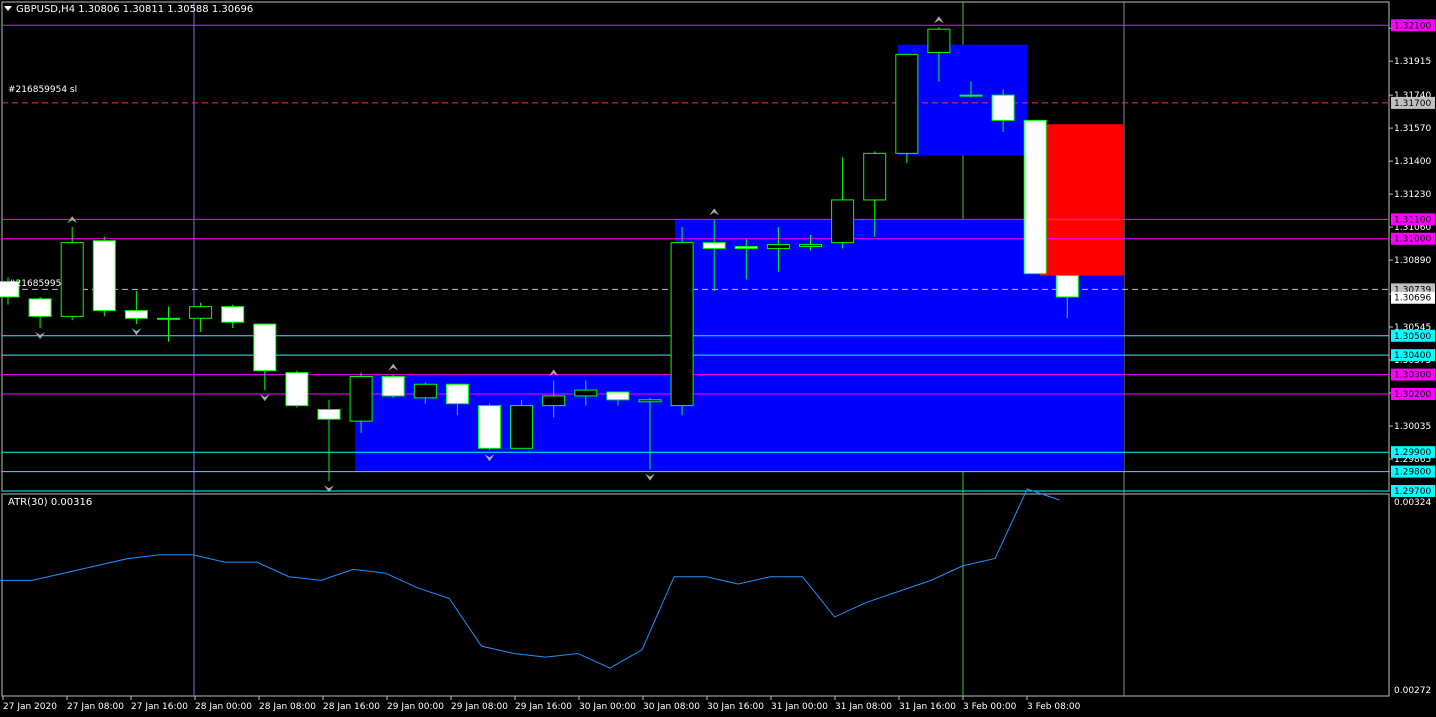  Describe the element at coordinates (1412, 503) in the screenshot. I see `atr-tick-label: 0.00324` at that location.